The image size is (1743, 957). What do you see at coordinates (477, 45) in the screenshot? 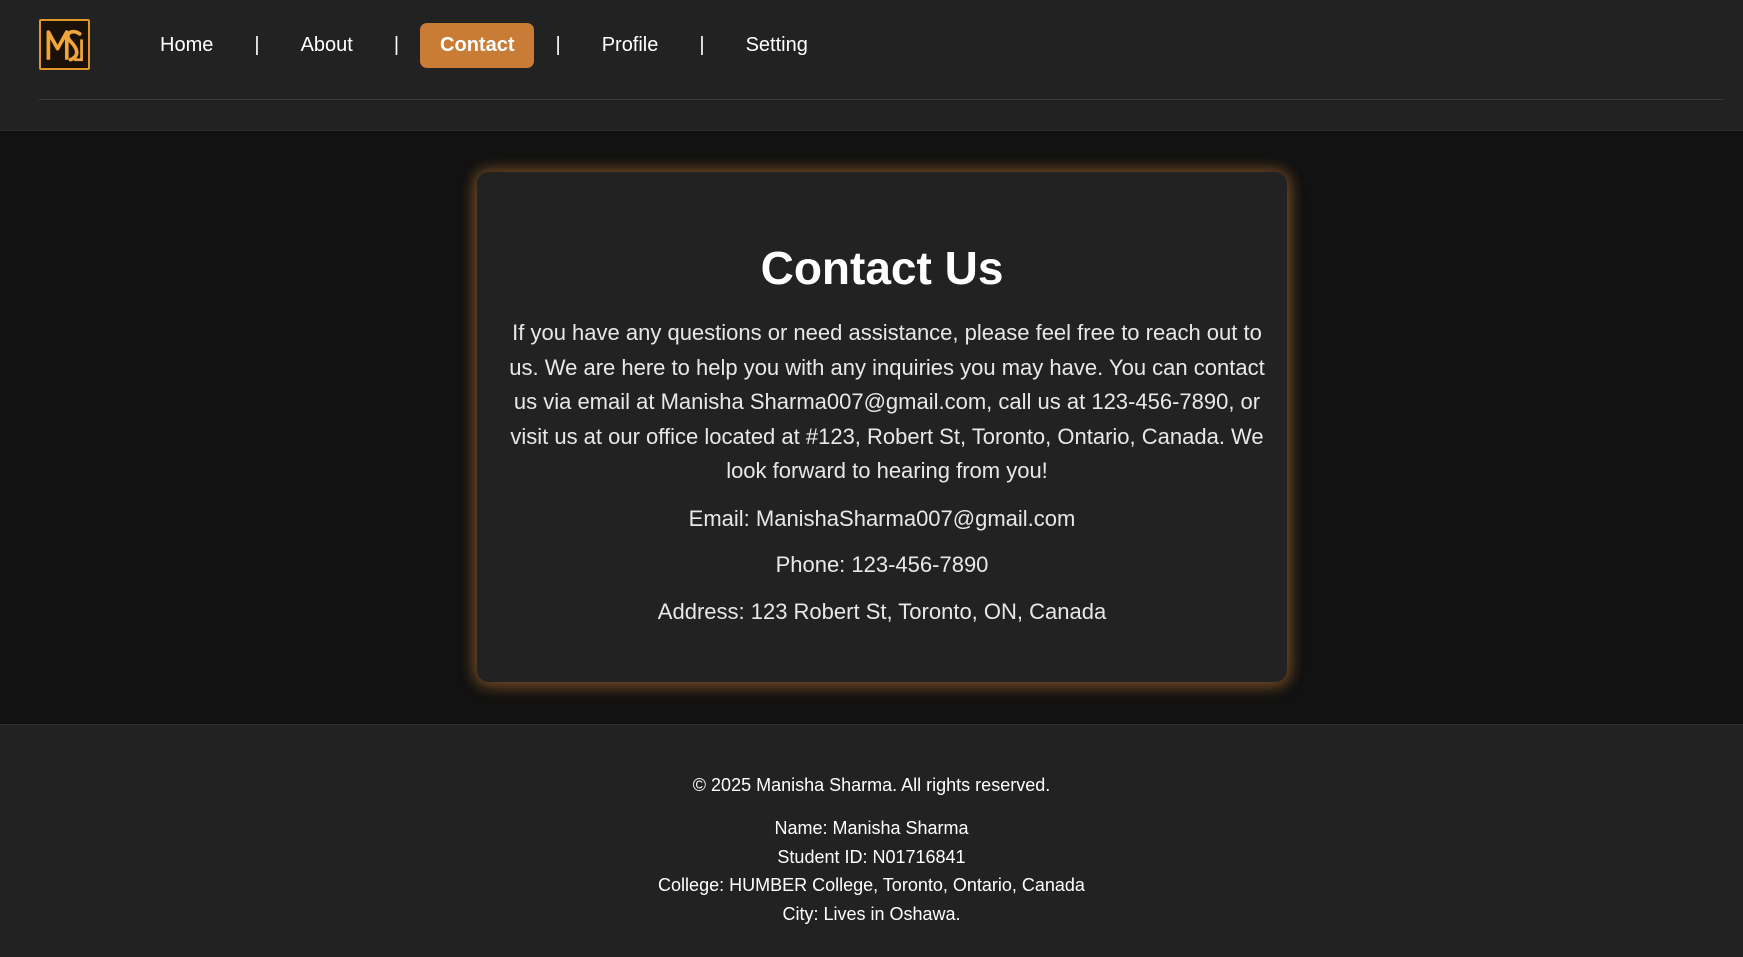
I see `nav-contact-link: Contact` at bounding box center [477, 45].